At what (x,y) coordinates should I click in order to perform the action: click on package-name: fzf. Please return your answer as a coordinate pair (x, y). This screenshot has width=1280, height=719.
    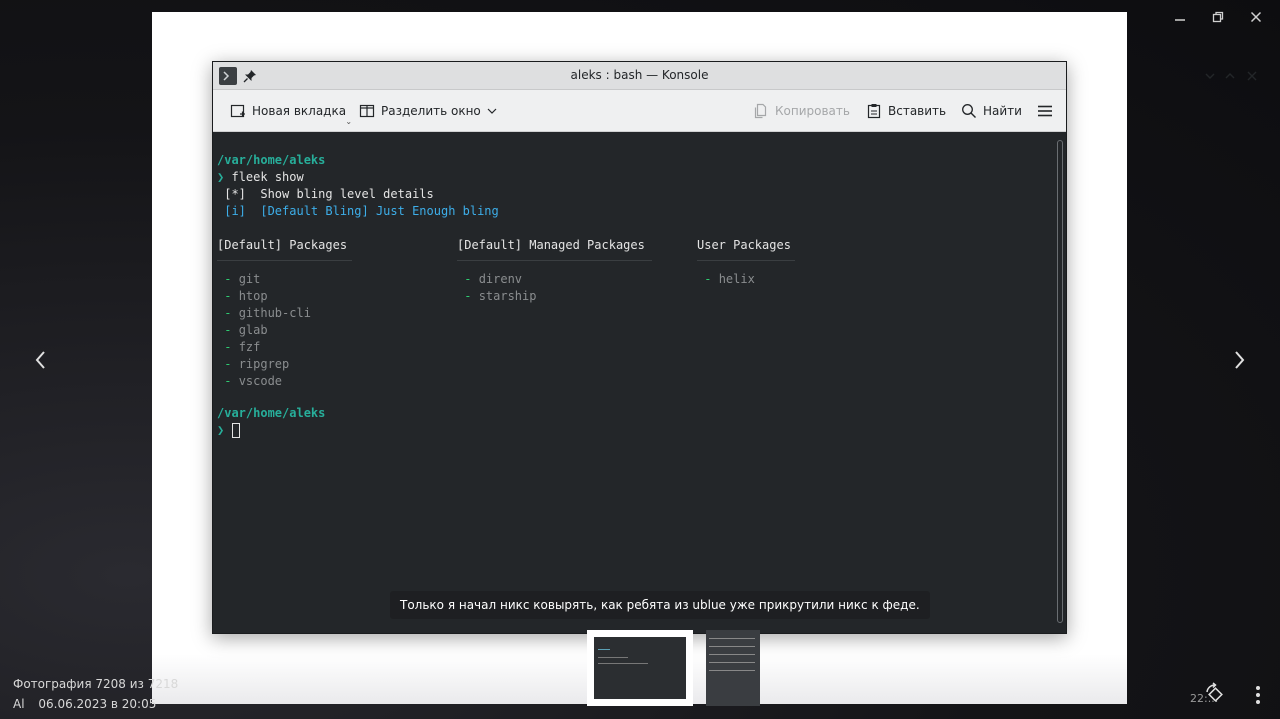
    Looking at the image, I should click on (249, 347).